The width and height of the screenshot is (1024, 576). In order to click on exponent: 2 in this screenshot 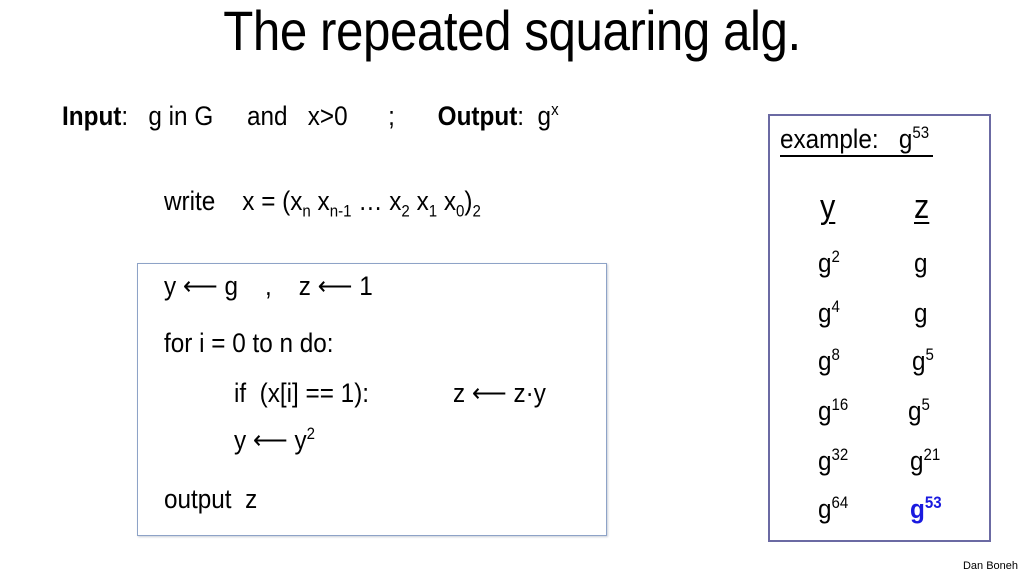, I will do `click(835, 256)`.